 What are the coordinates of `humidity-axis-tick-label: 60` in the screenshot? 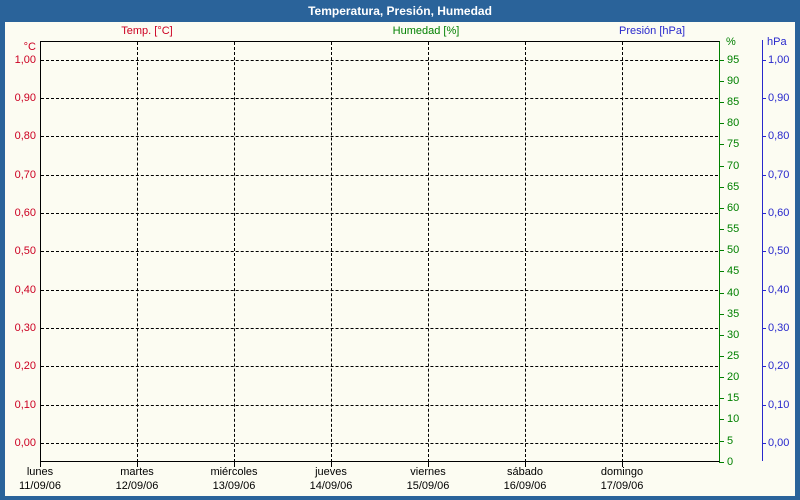 It's located at (733, 208).